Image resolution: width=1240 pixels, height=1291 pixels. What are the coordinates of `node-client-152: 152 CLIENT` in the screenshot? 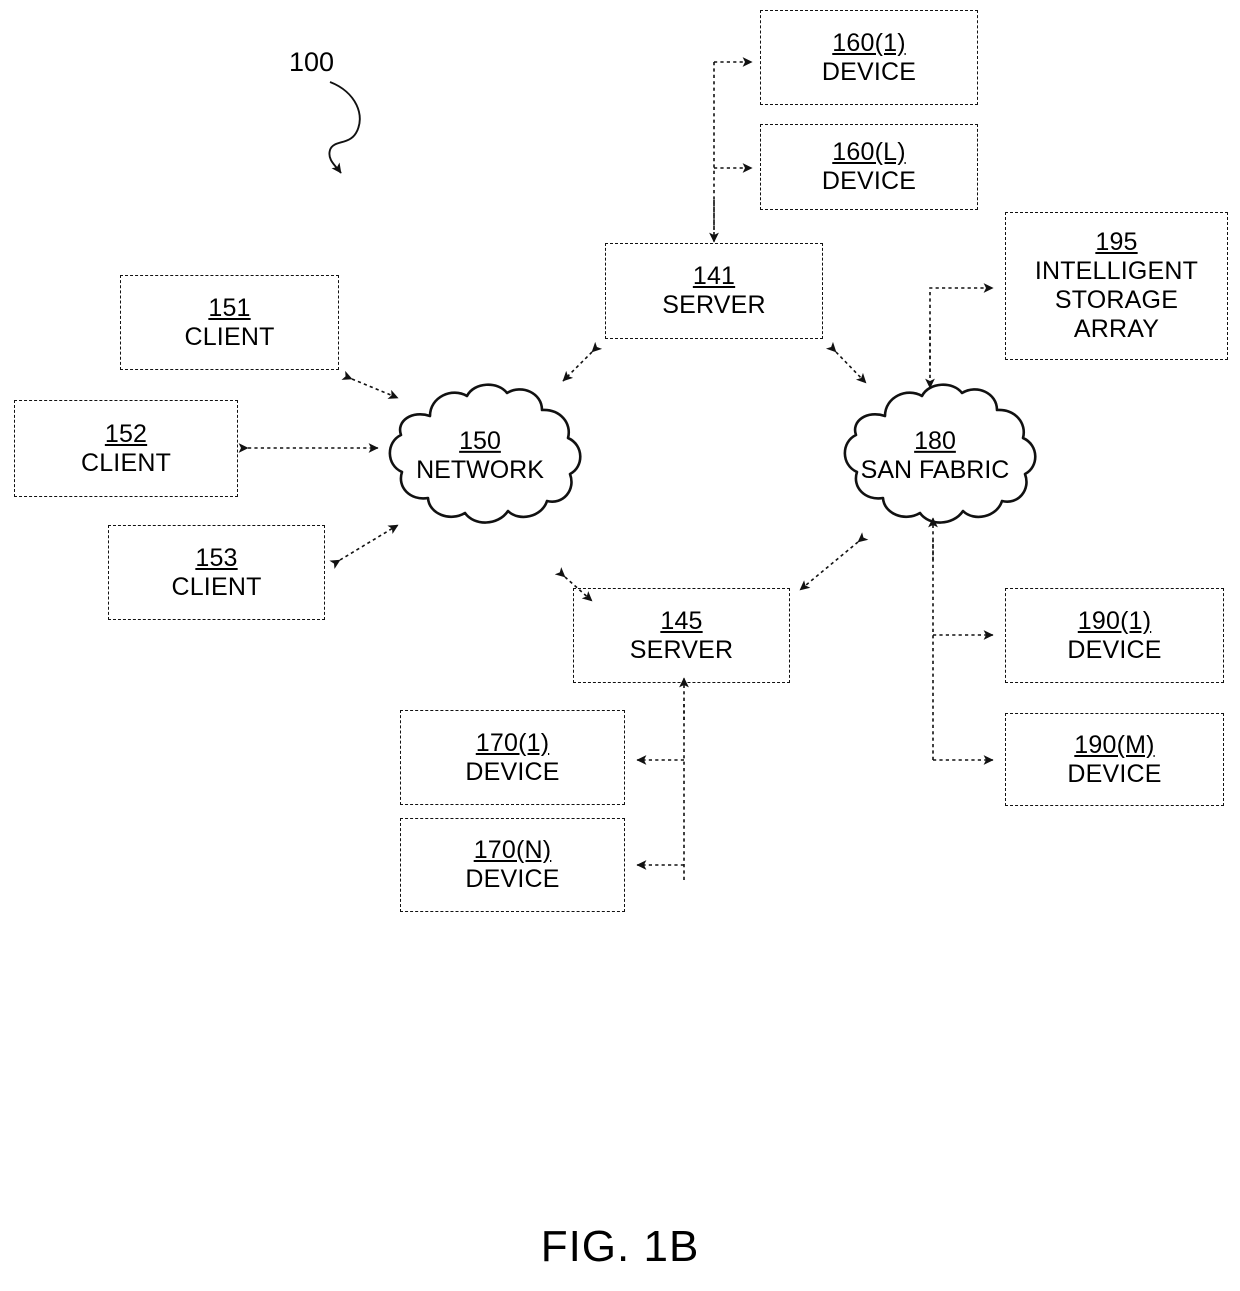 It's located at (126, 448).